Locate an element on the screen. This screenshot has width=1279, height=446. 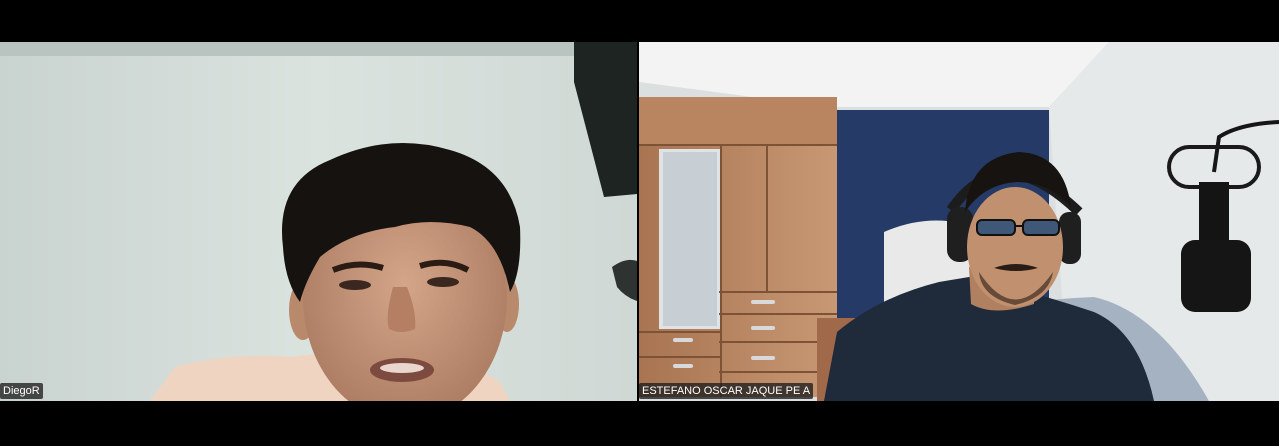
participant-name-label: DiegoR is located at coordinates (21, 391).